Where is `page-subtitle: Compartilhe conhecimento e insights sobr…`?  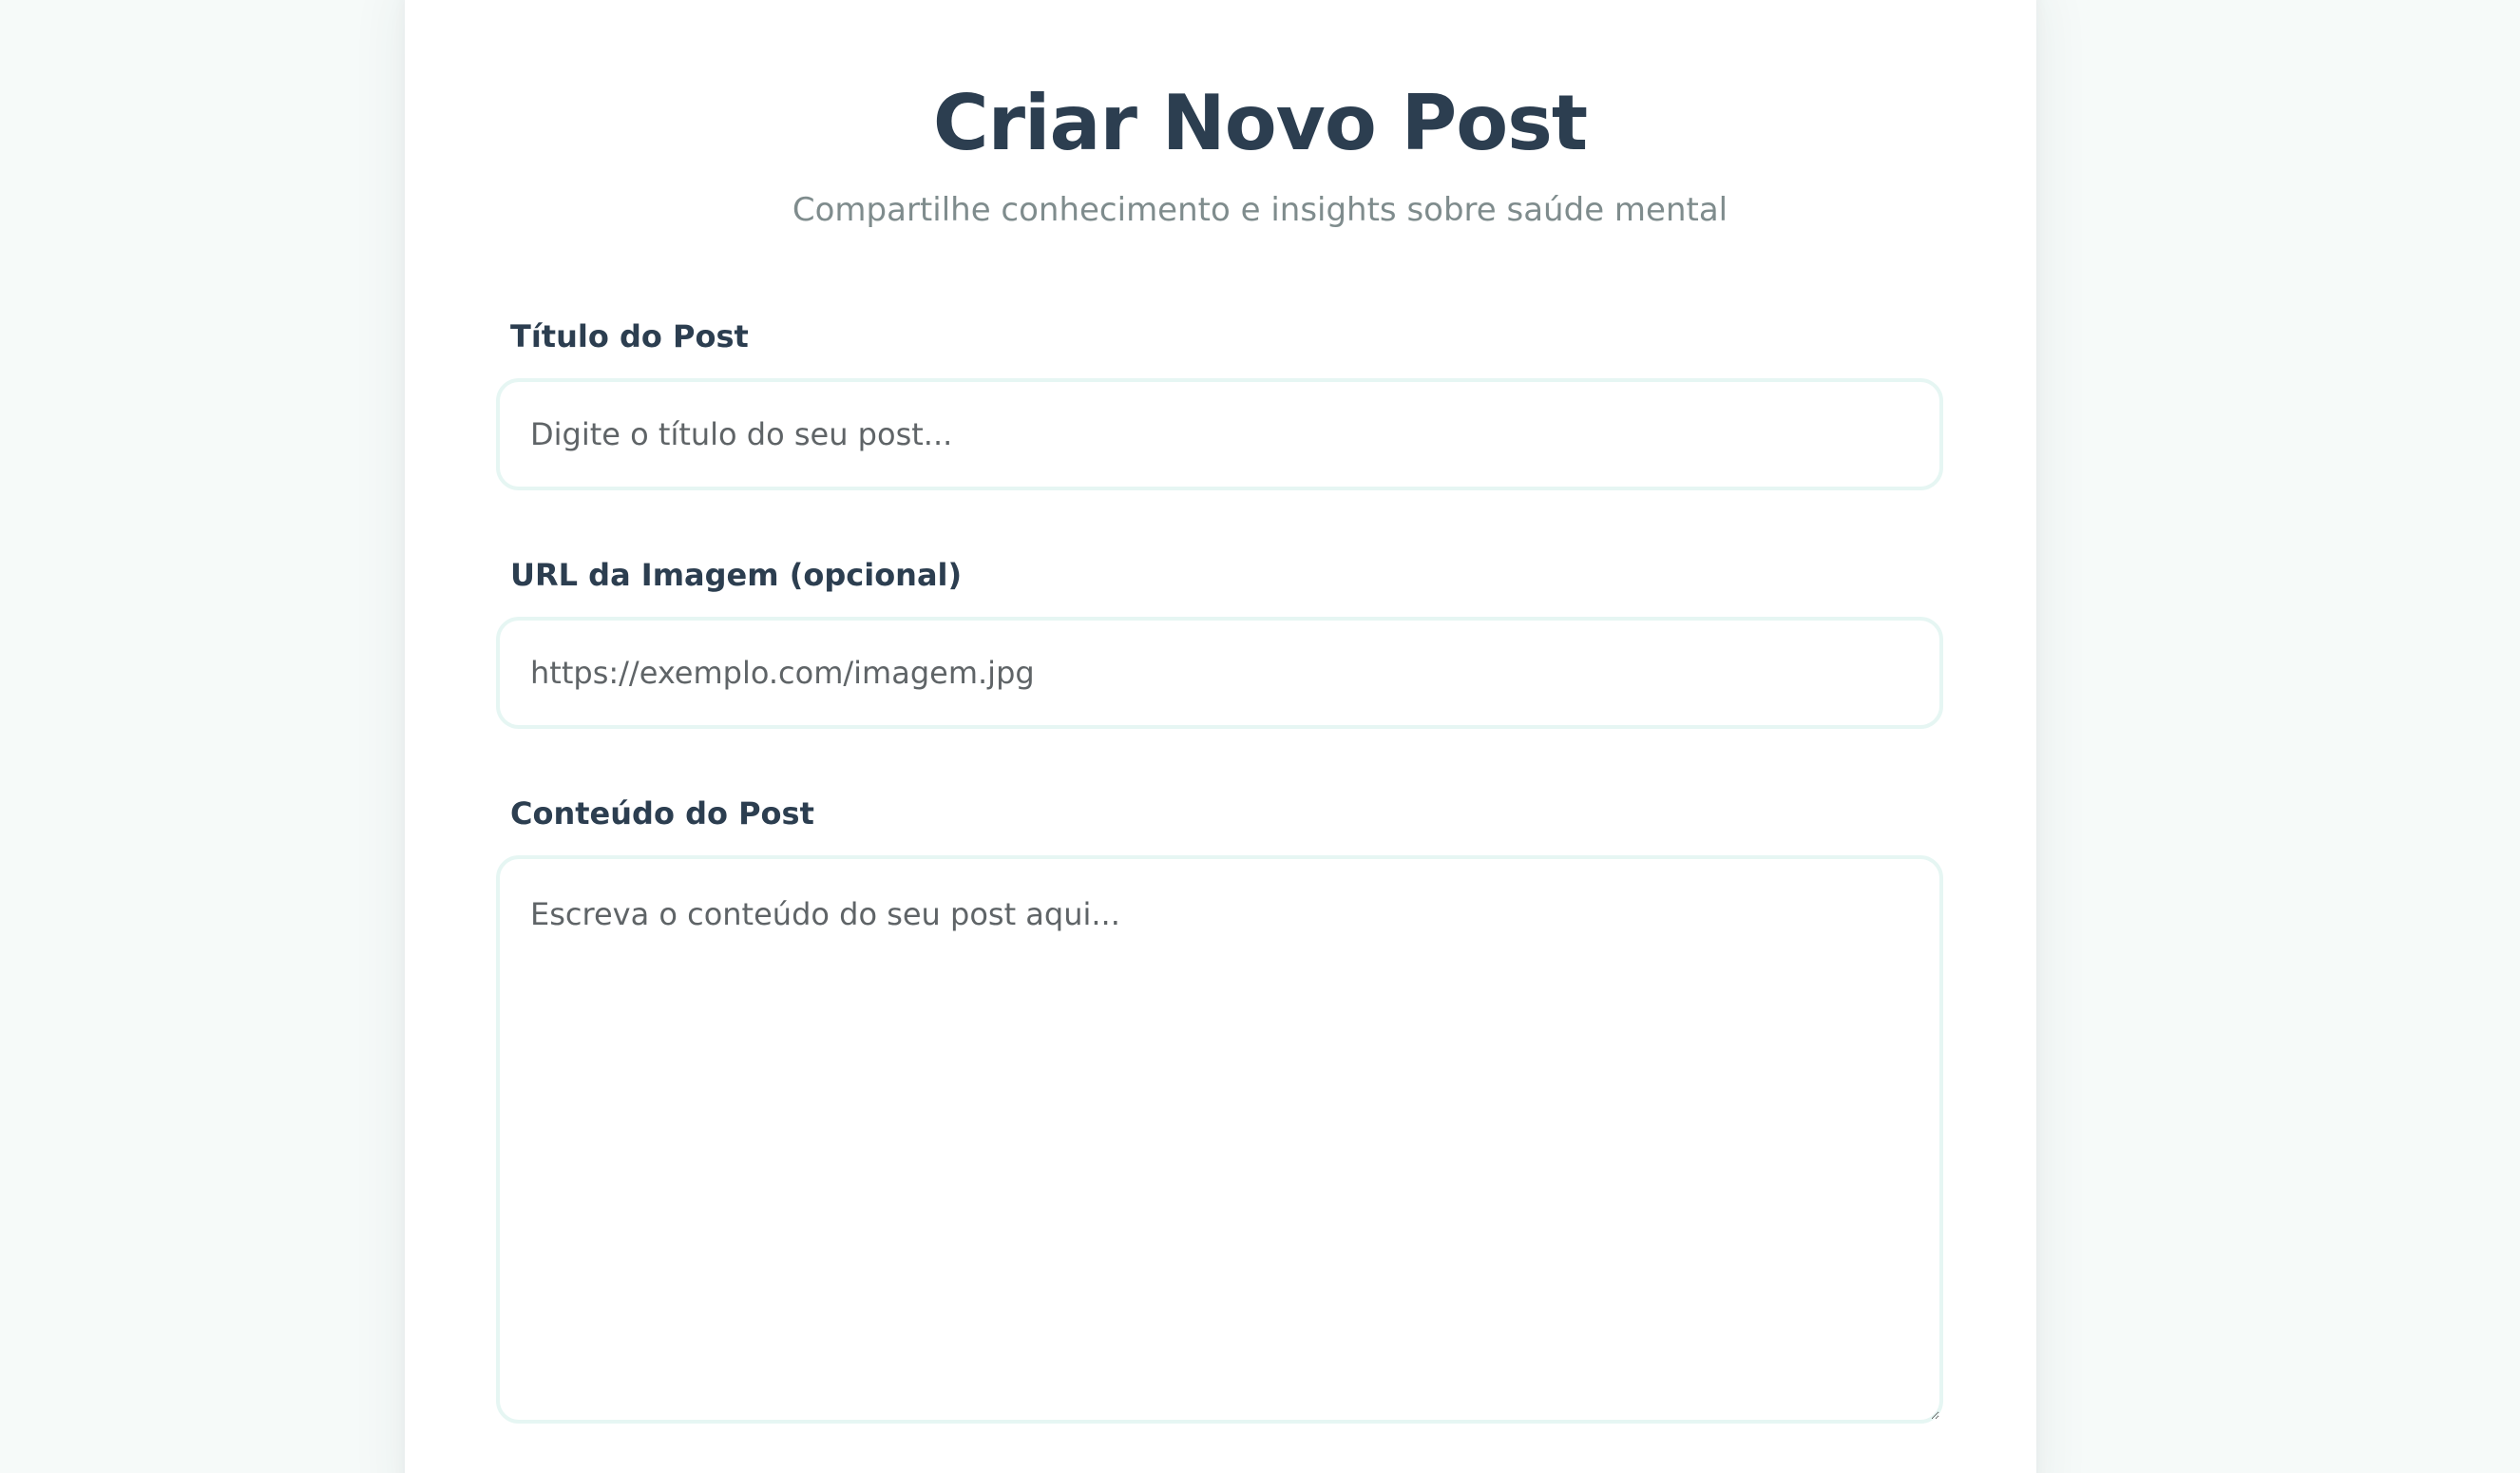
page-subtitle: Compartilhe conhecimento e insights sobr… is located at coordinates (1260, 210).